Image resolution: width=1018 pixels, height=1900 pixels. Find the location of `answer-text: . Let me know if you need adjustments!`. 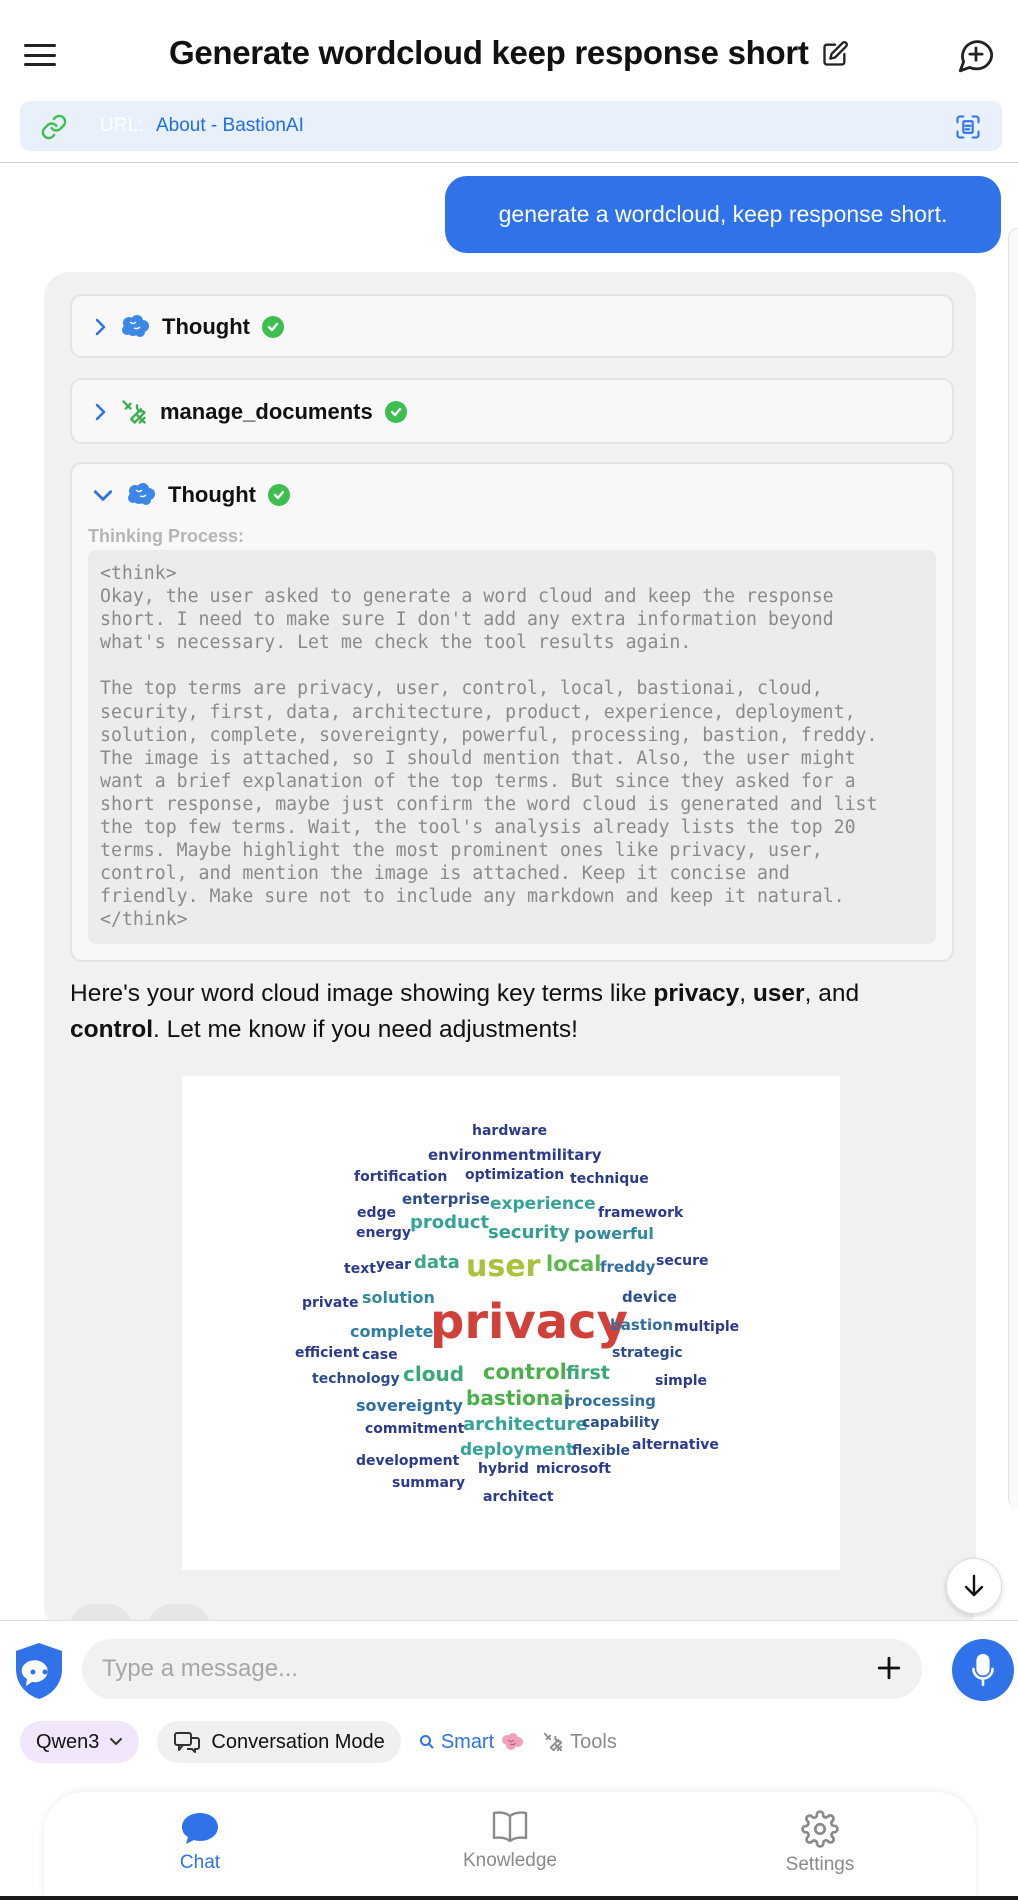

answer-text: . Let me know if you need adjustments! is located at coordinates (365, 1029).